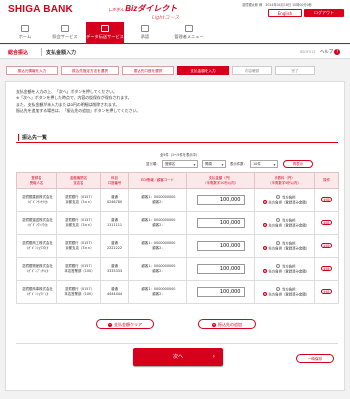  I want to click on edi-cell: 顧客1：0000000000 顧客2：, so click(157, 269).